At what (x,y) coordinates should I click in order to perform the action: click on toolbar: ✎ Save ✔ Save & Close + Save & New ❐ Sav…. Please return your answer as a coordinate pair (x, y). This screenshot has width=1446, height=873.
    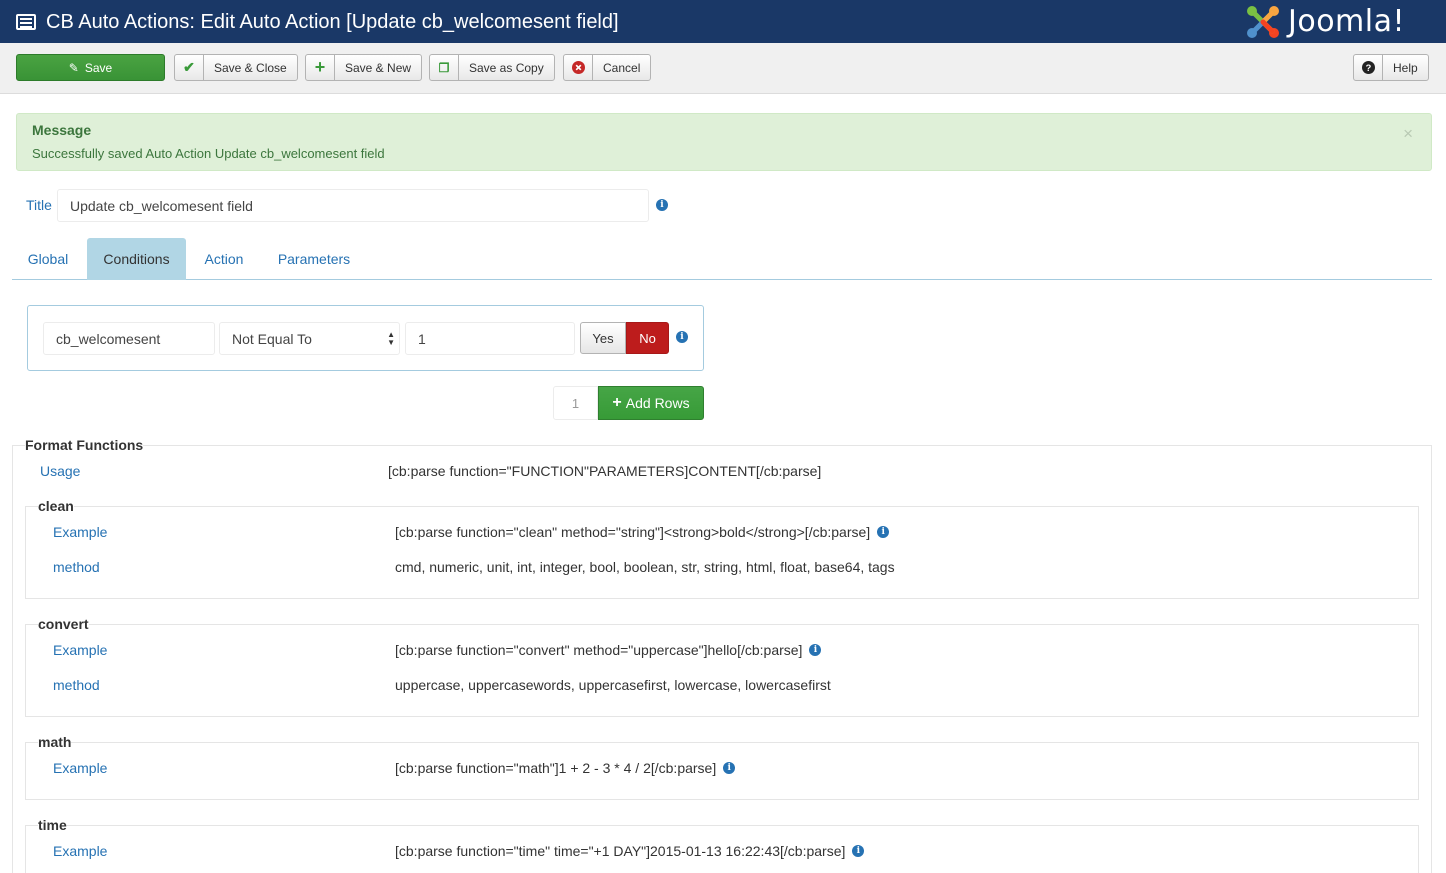
    Looking at the image, I should click on (723, 68).